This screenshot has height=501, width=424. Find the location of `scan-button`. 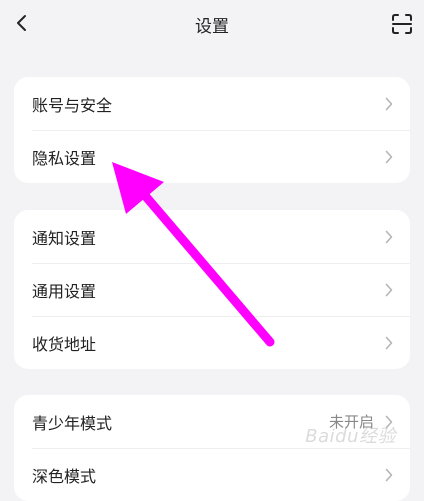

scan-button is located at coordinates (402, 24).